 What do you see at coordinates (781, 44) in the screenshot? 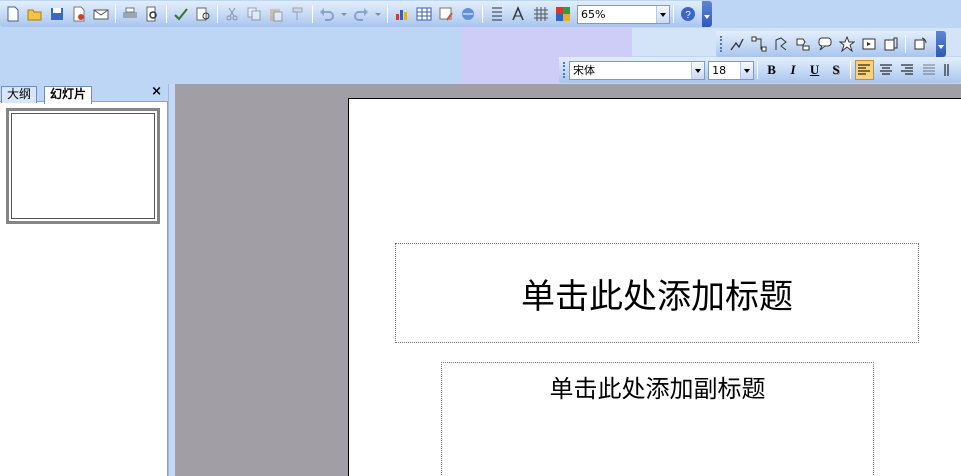
I see `freeform-icon` at bounding box center [781, 44].